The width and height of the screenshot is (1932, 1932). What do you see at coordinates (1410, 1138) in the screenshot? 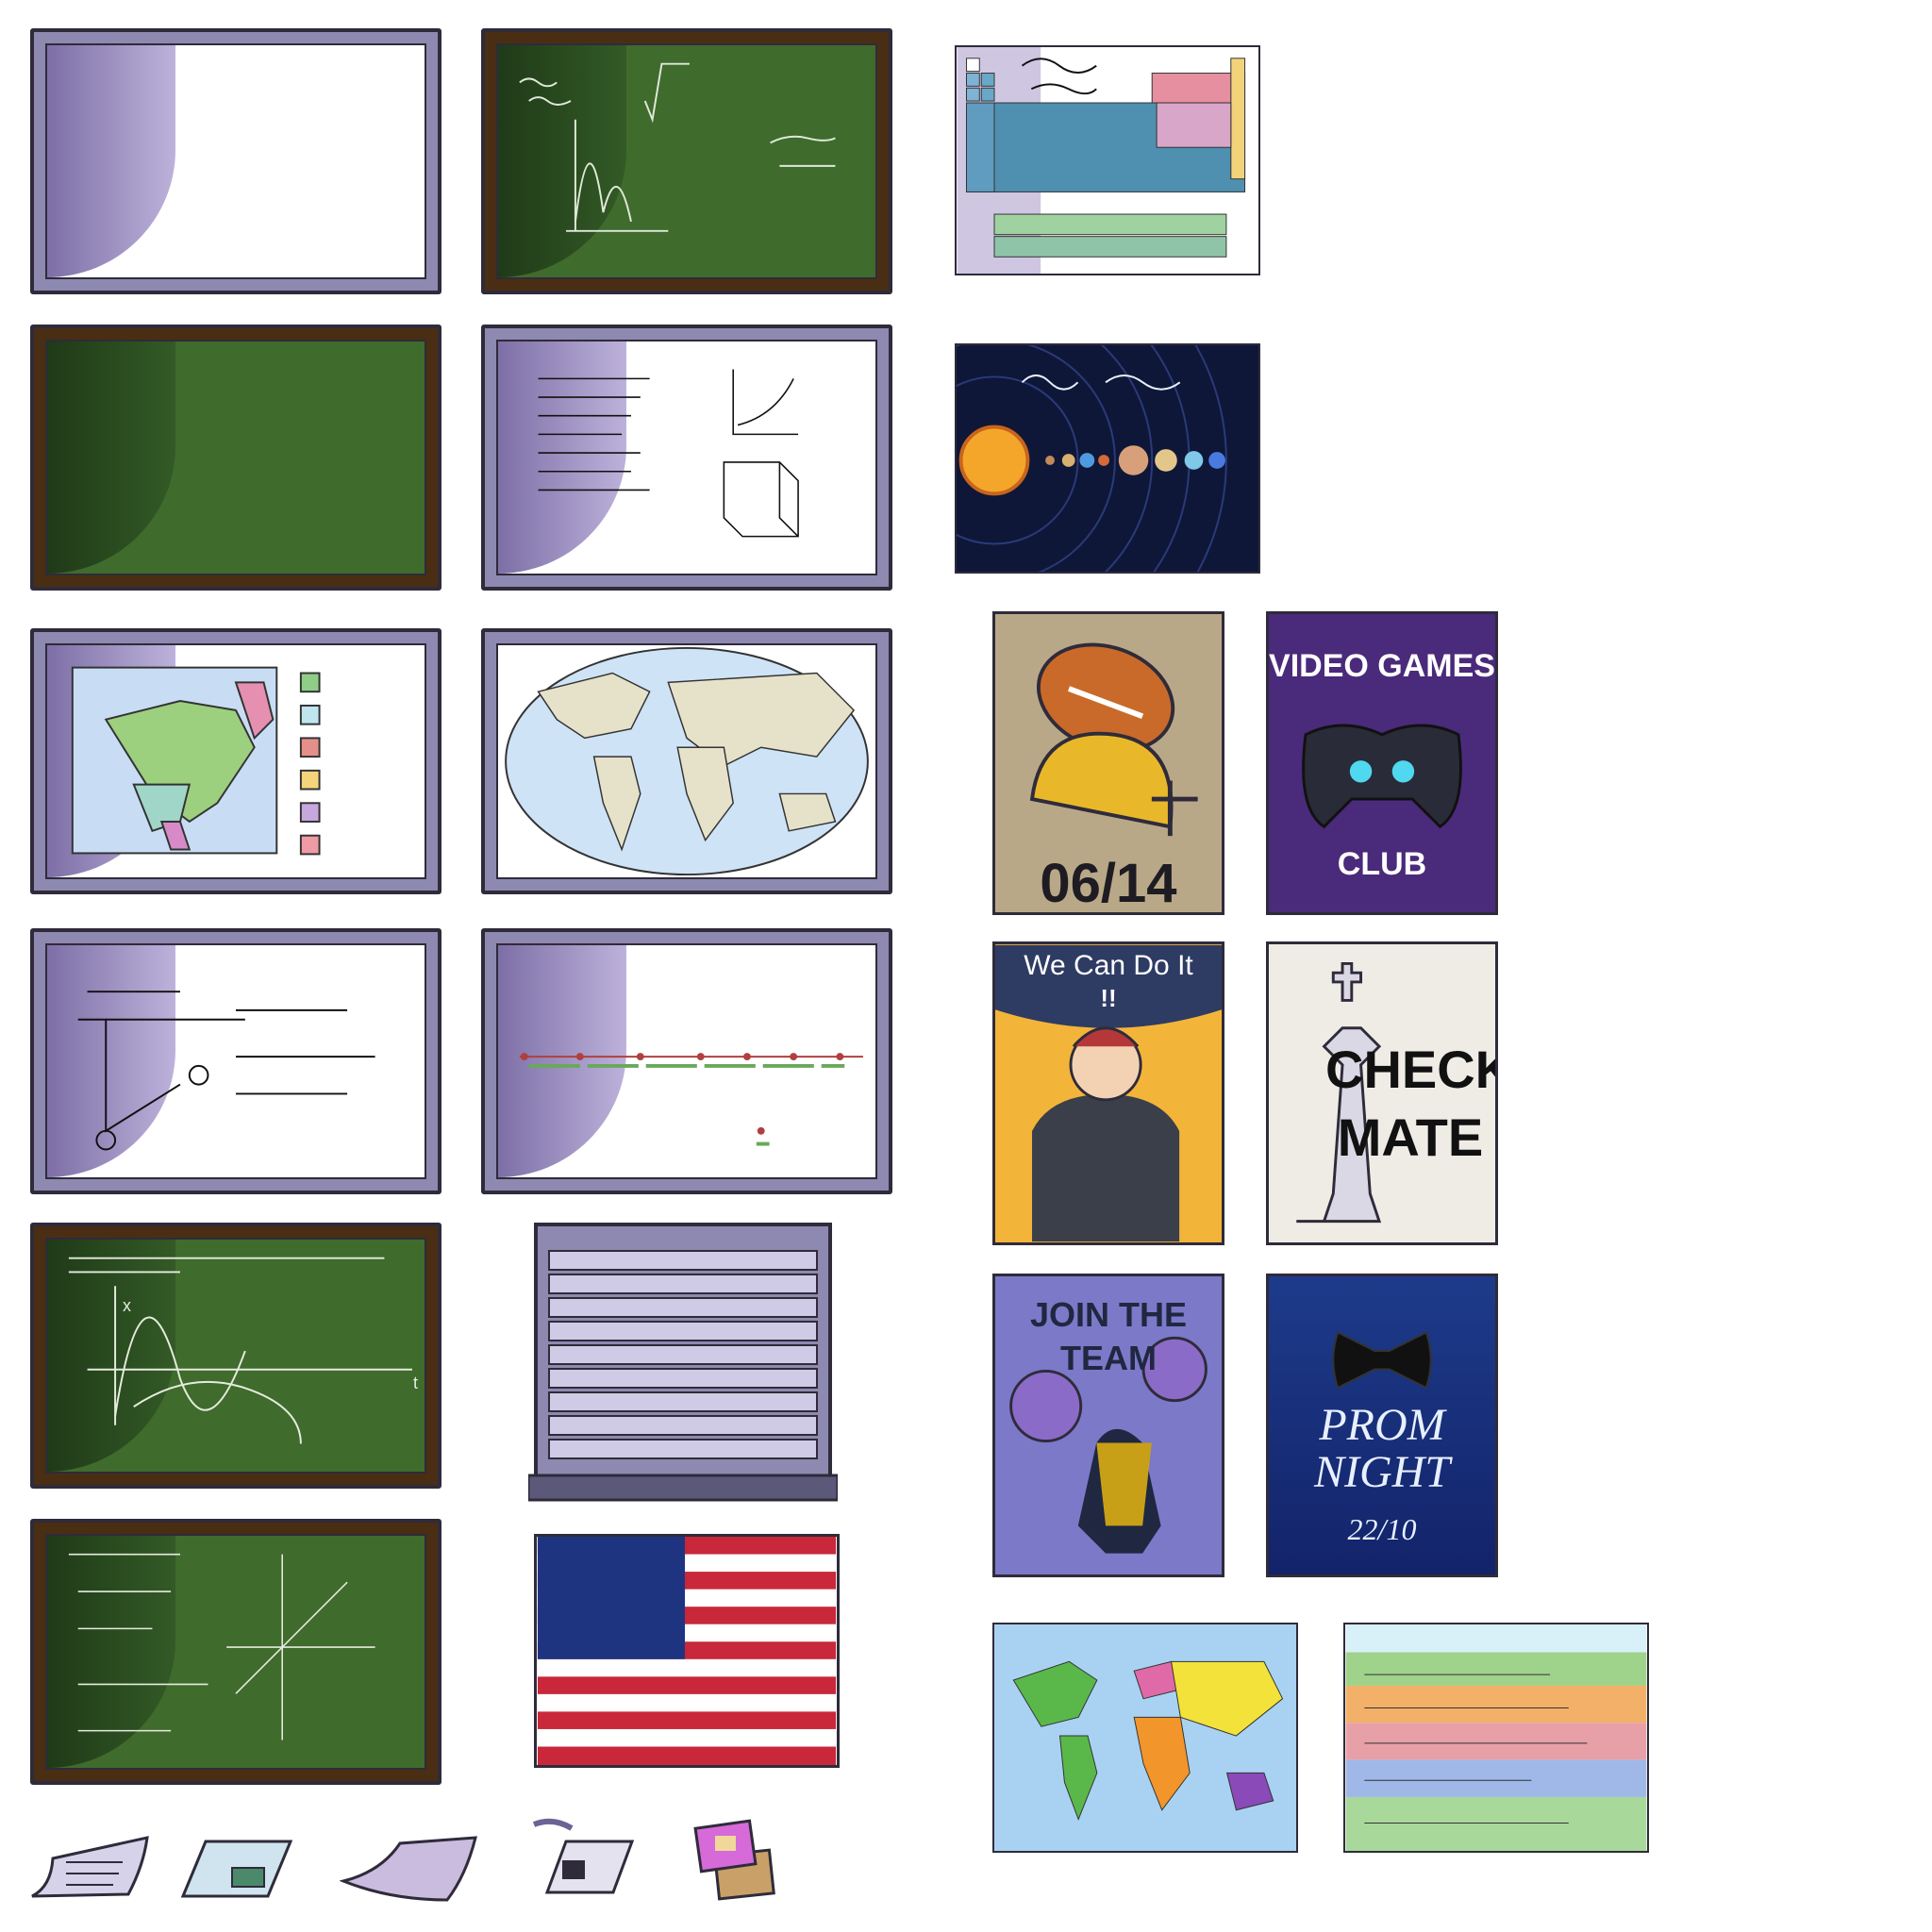
I see `mate-label: MATE` at bounding box center [1410, 1138].